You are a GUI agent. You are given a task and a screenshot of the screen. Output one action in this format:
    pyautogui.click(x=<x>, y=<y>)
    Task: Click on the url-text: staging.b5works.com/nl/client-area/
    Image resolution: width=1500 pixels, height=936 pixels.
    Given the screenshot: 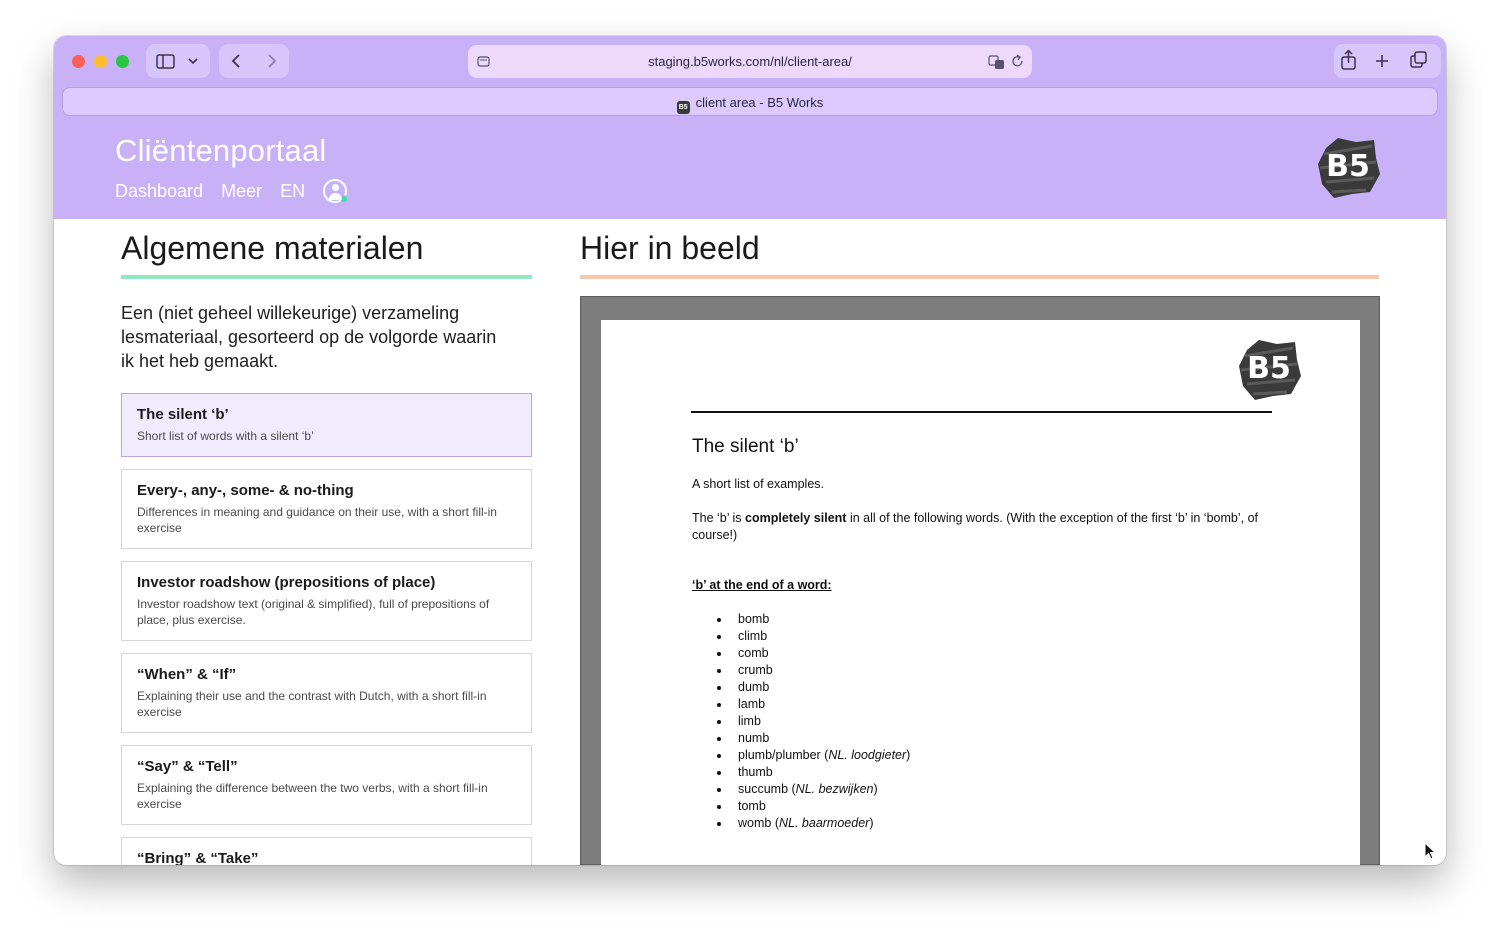 What is the action you would take?
    pyautogui.click(x=750, y=61)
    